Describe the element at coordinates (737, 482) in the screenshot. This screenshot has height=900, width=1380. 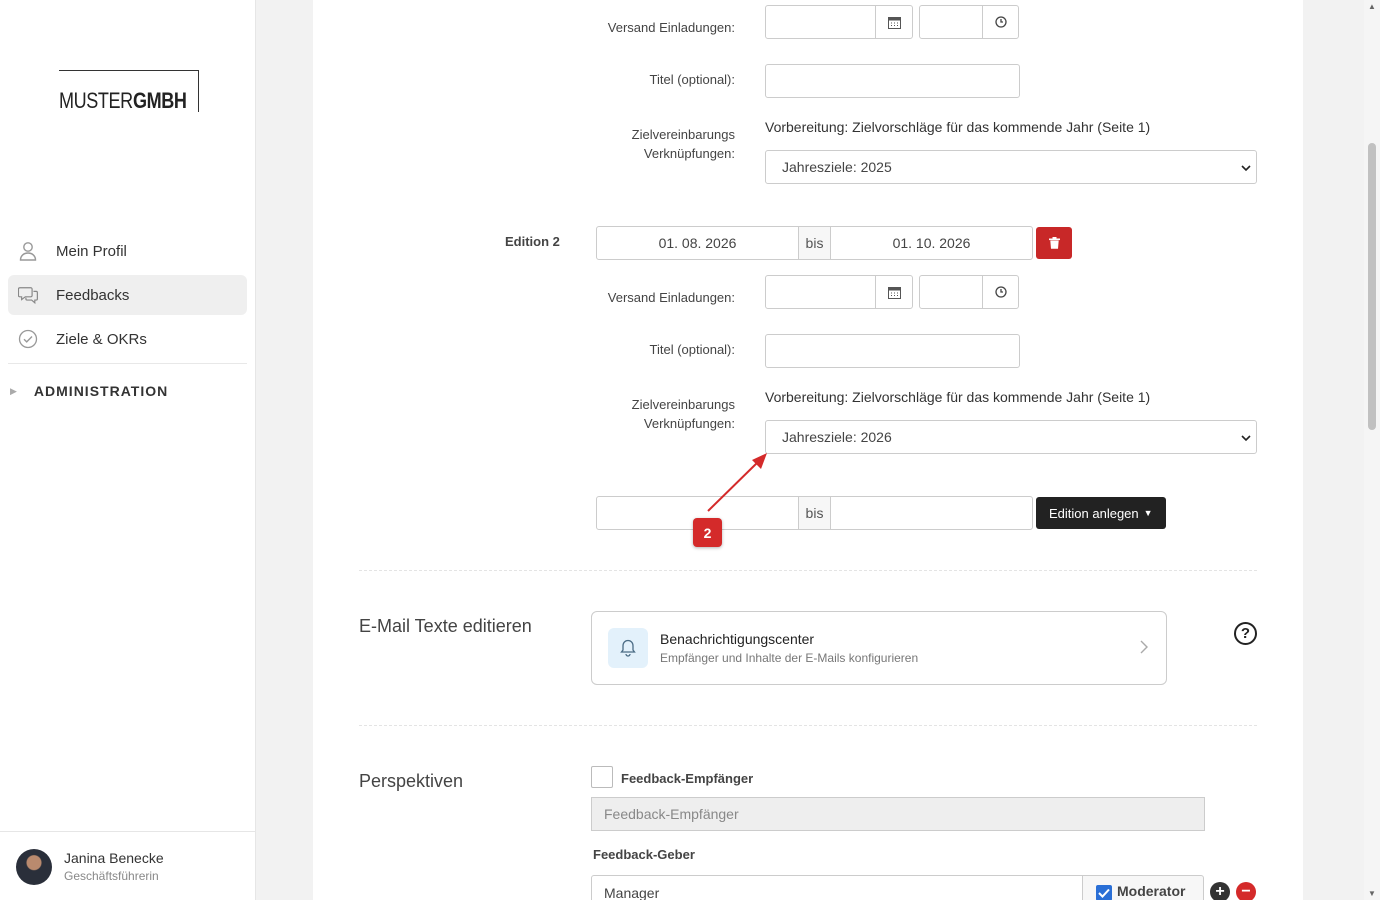
I see `annotation-arrow` at that location.